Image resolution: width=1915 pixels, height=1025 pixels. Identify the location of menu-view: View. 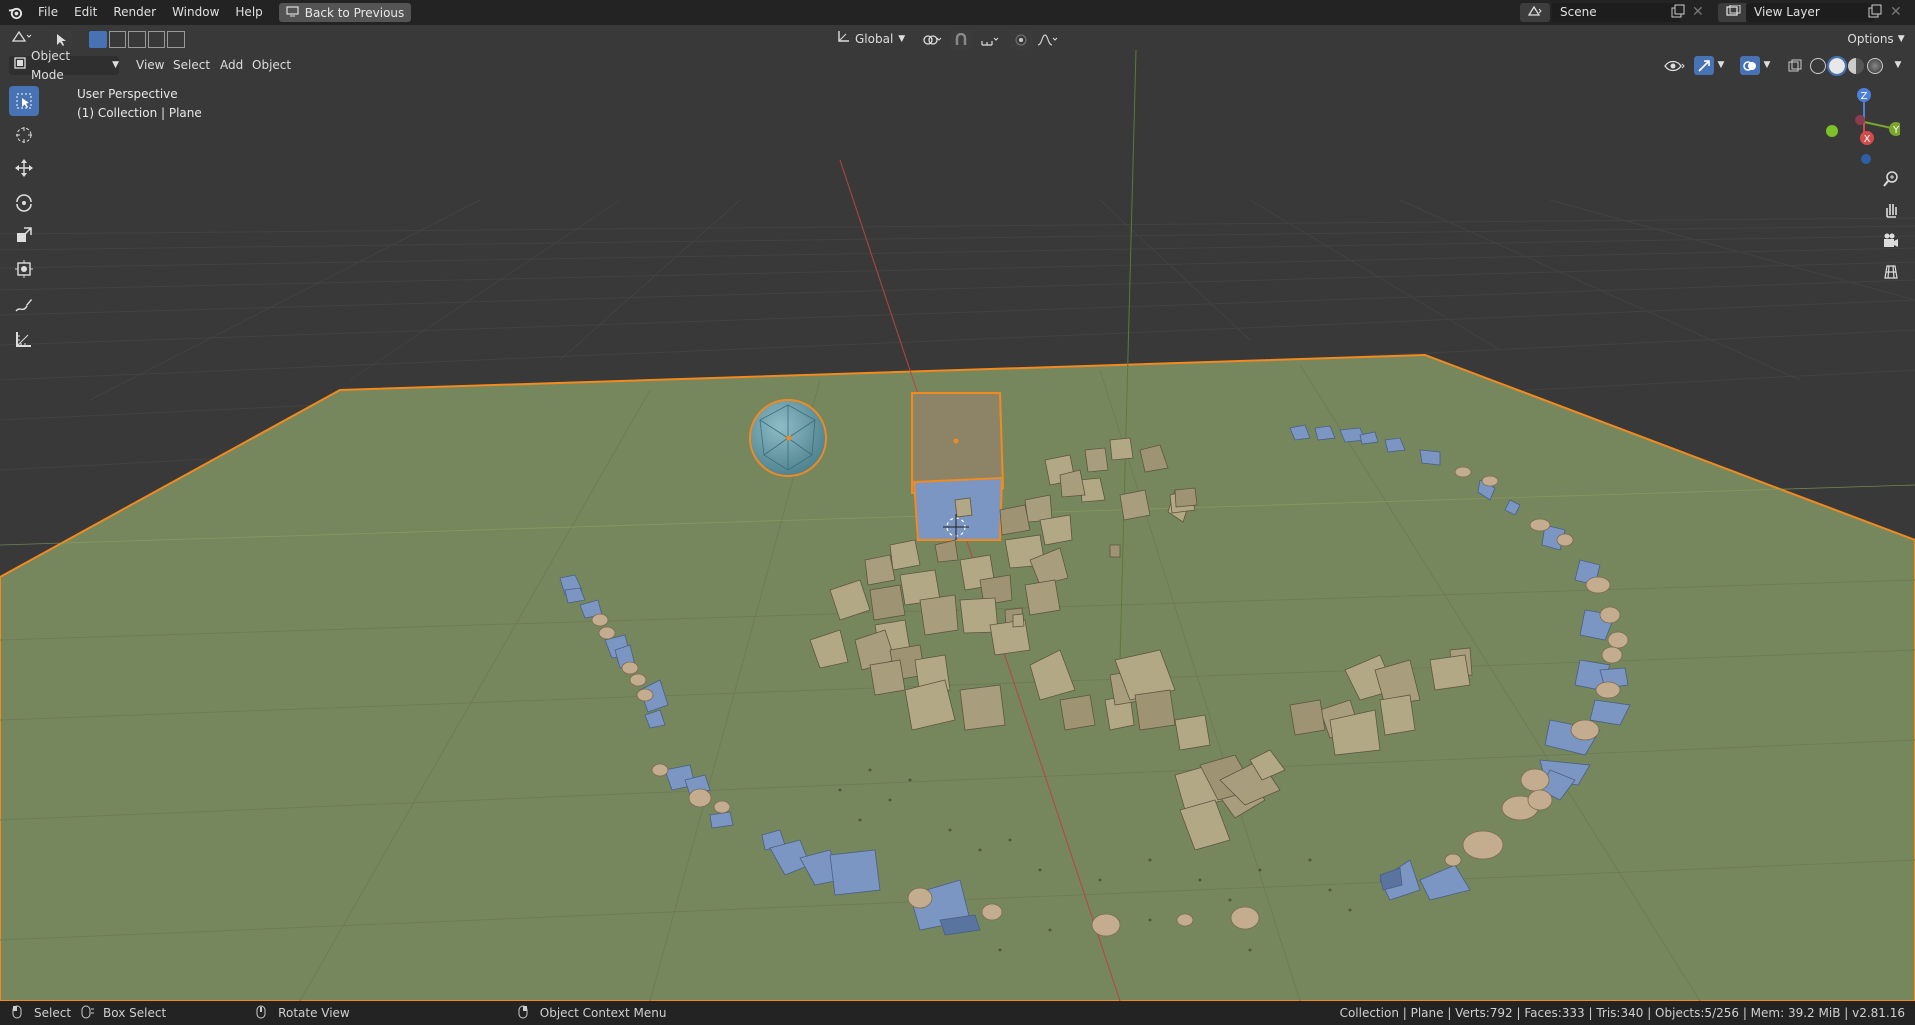
(150, 65).